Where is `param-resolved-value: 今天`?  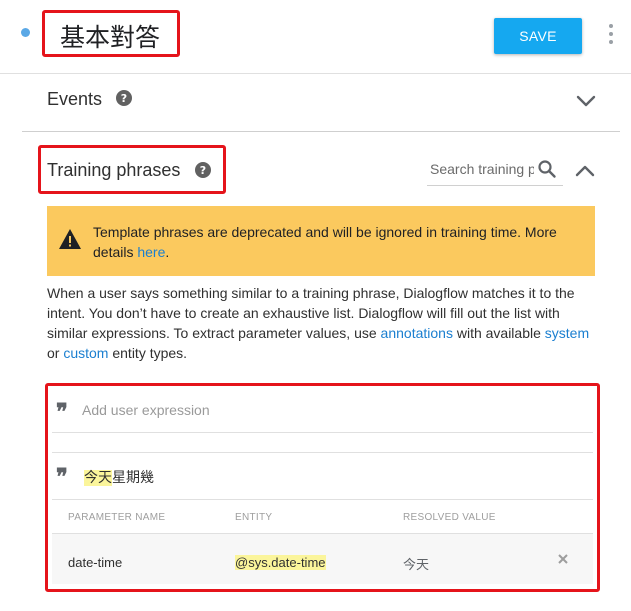 param-resolved-value: 今天 is located at coordinates (416, 565).